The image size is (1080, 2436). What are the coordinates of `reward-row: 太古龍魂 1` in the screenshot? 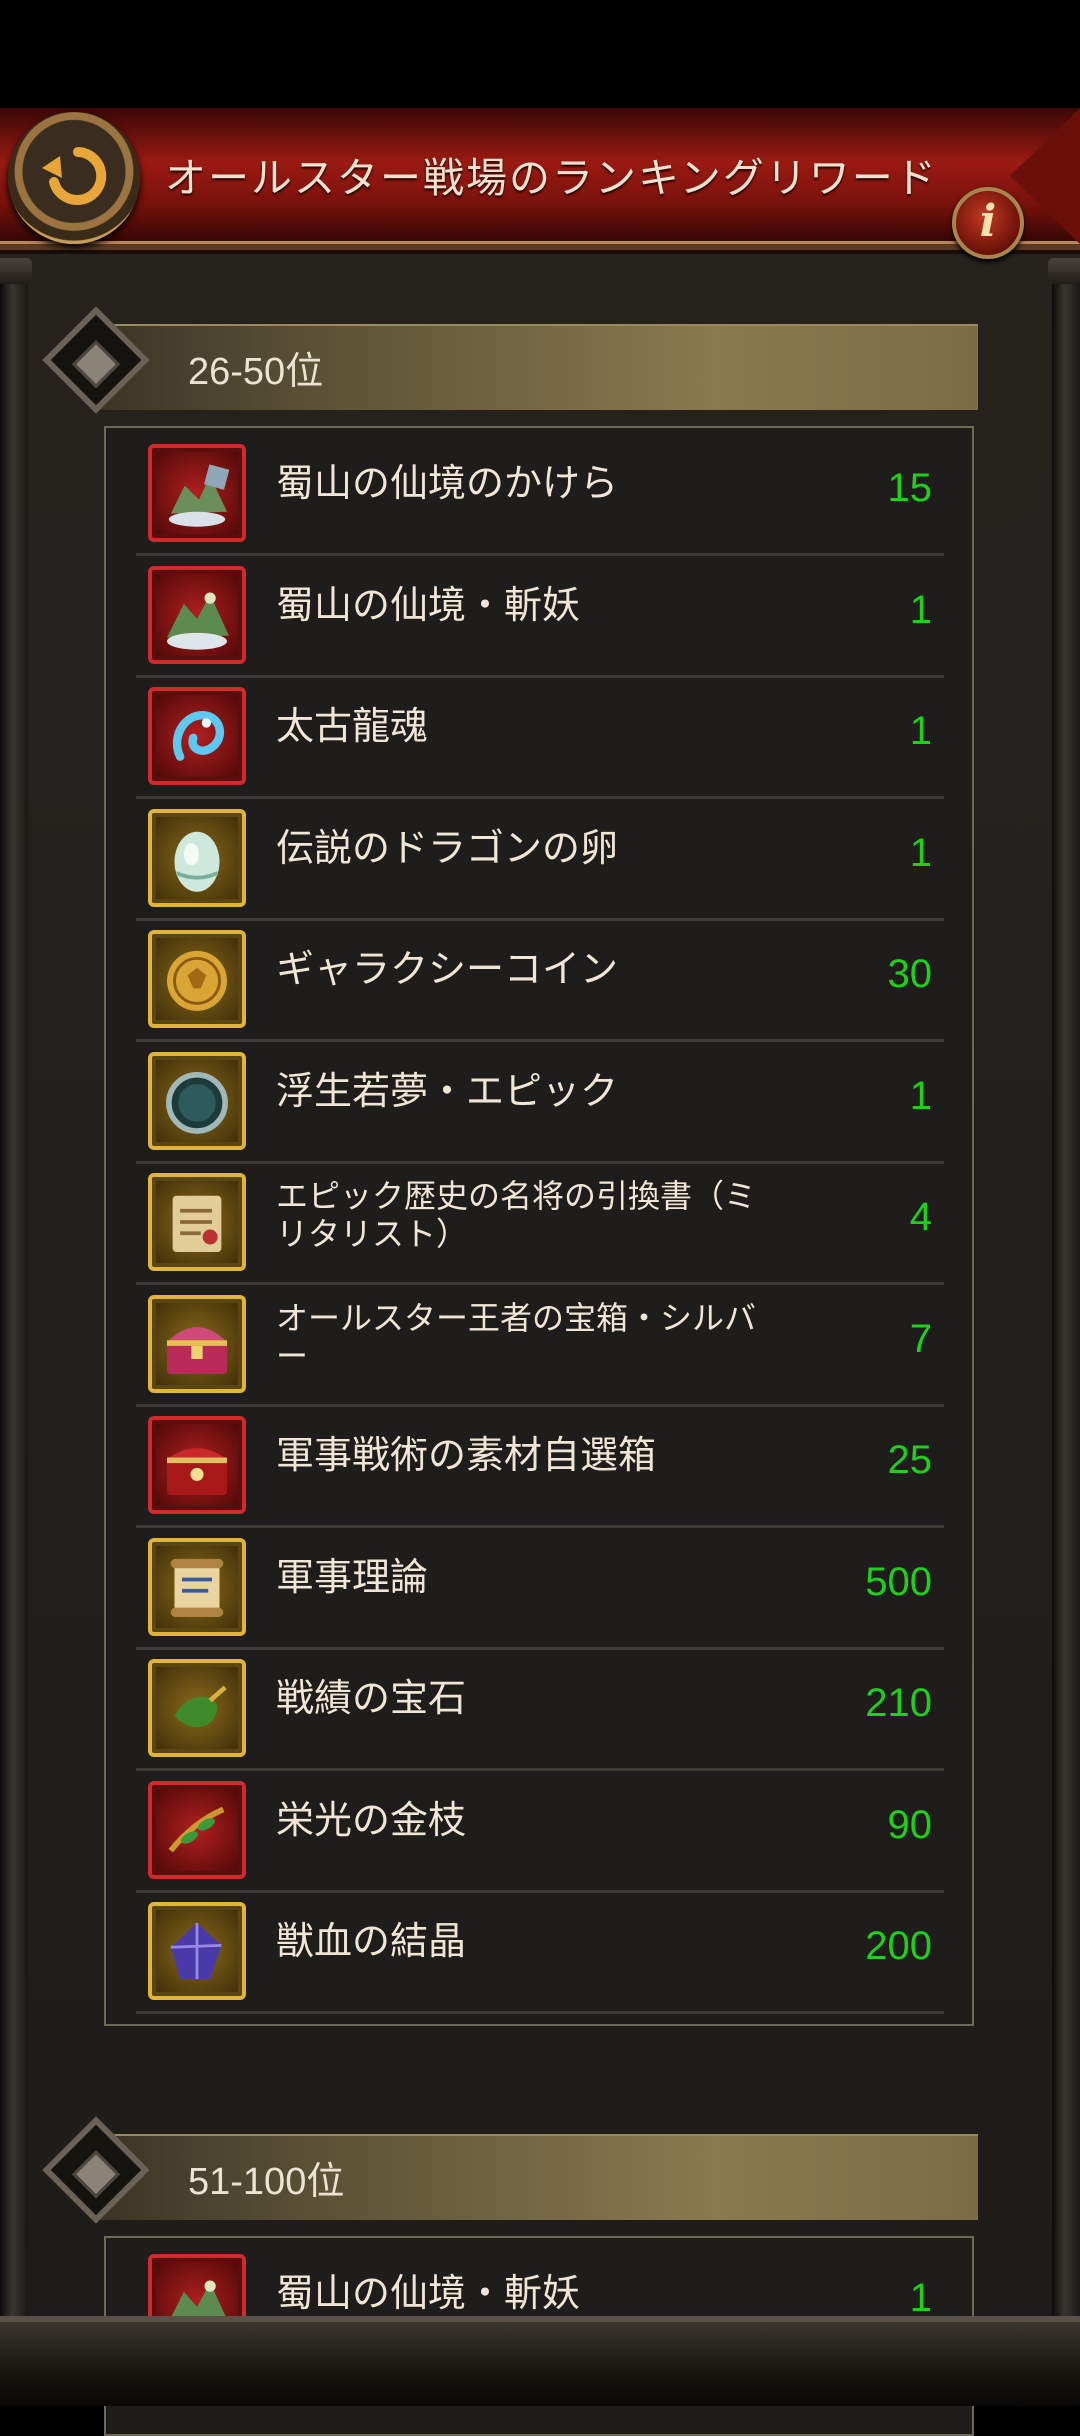 It's located at (540, 737).